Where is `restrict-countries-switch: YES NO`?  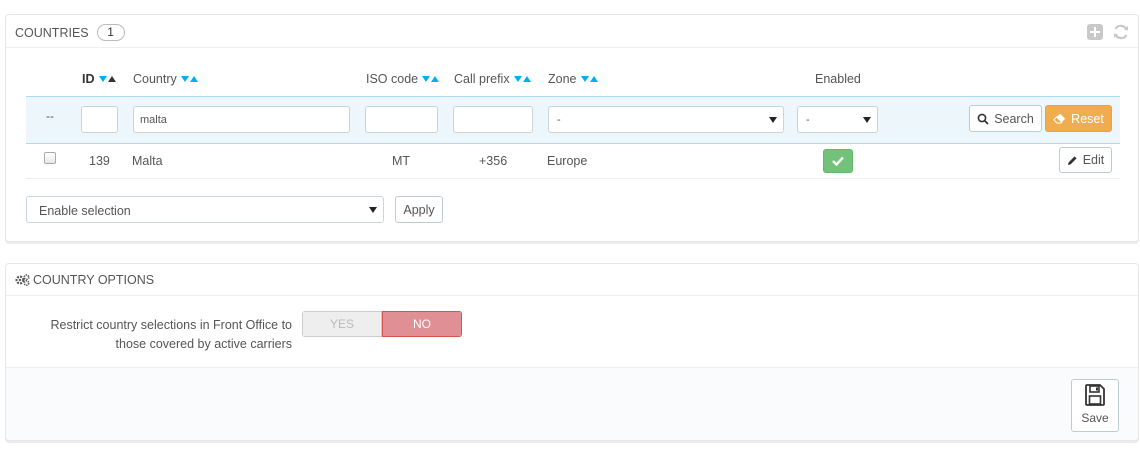
restrict-countries-switch: YES NO is located at coordinates (382, 324).